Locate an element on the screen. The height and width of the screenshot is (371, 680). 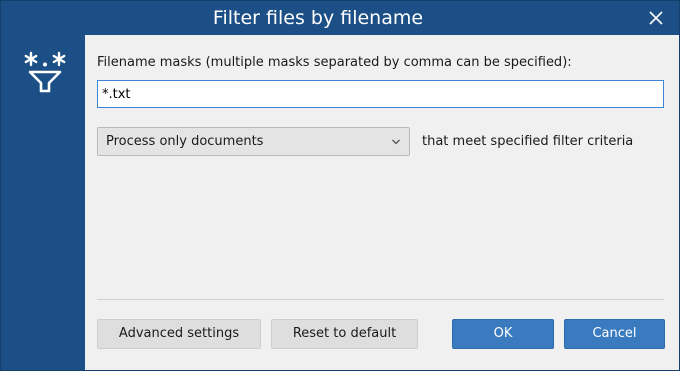
chevron-down-icon is located at coordinates (396, 142).